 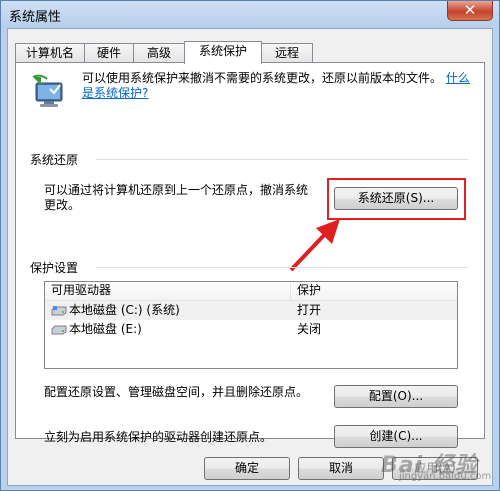 I want to click on drive-protection-status: 关闭, so click(x=309, y=329).